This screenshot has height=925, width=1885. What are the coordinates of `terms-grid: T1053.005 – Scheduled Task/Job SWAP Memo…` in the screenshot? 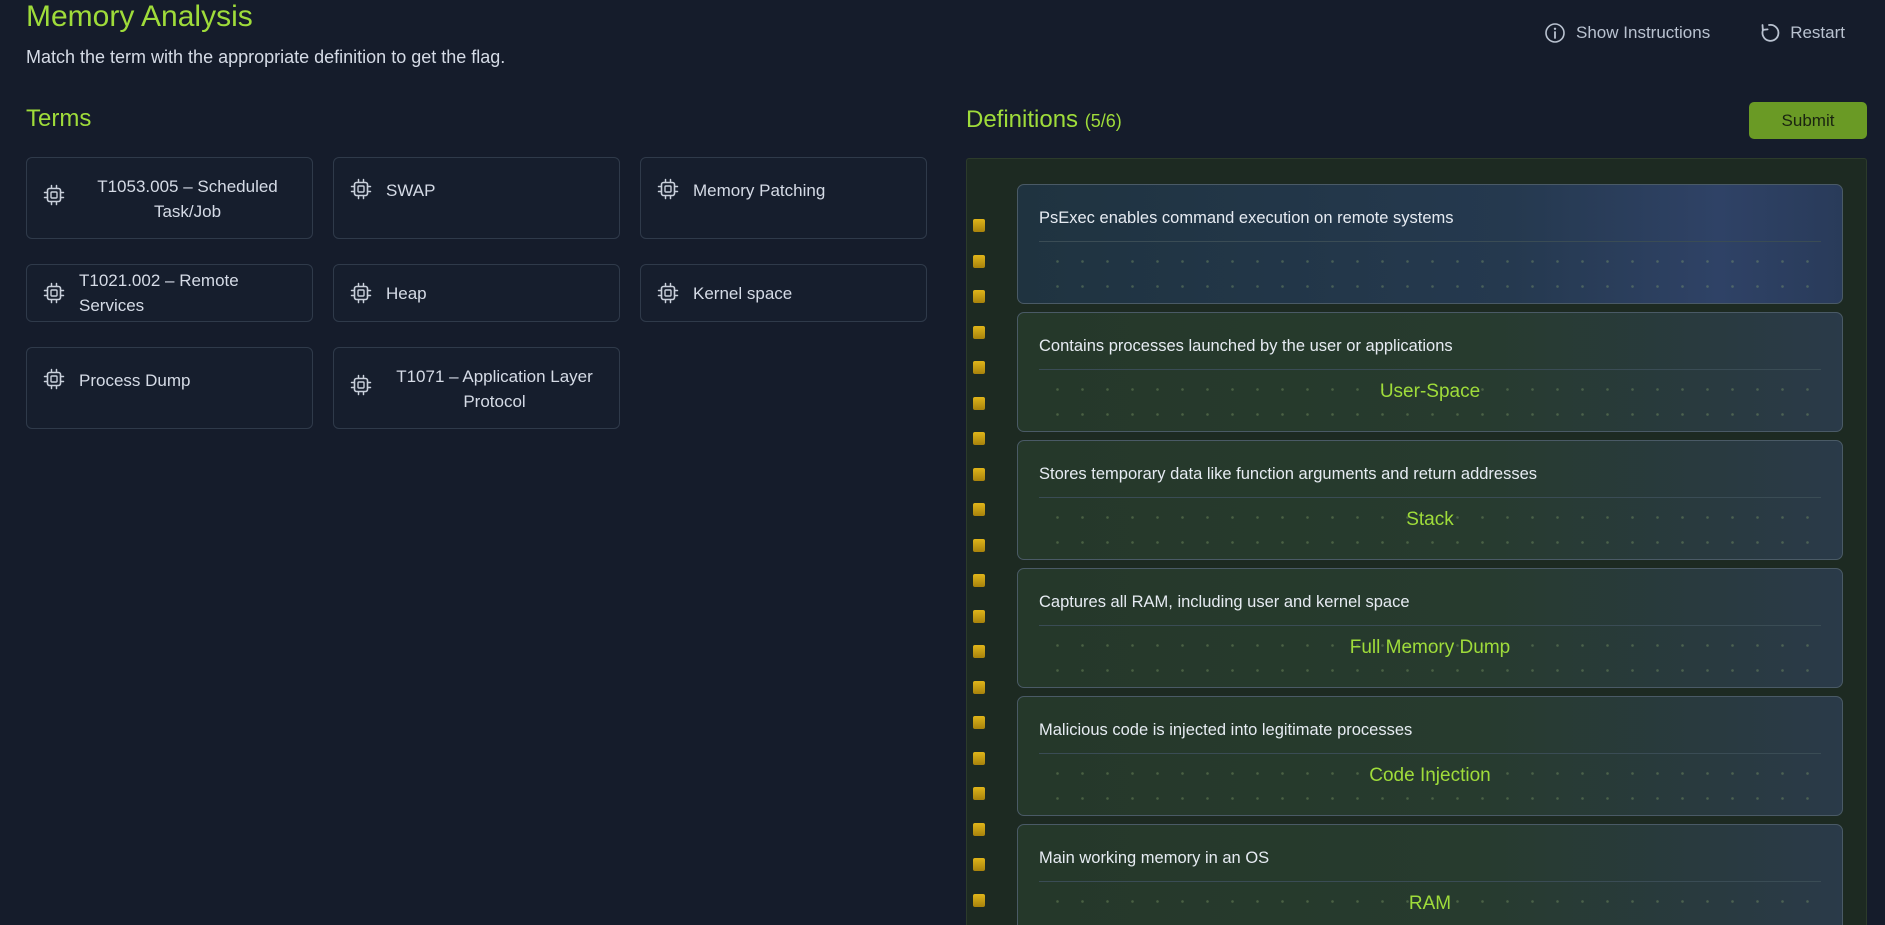 It's located at (477, 293).